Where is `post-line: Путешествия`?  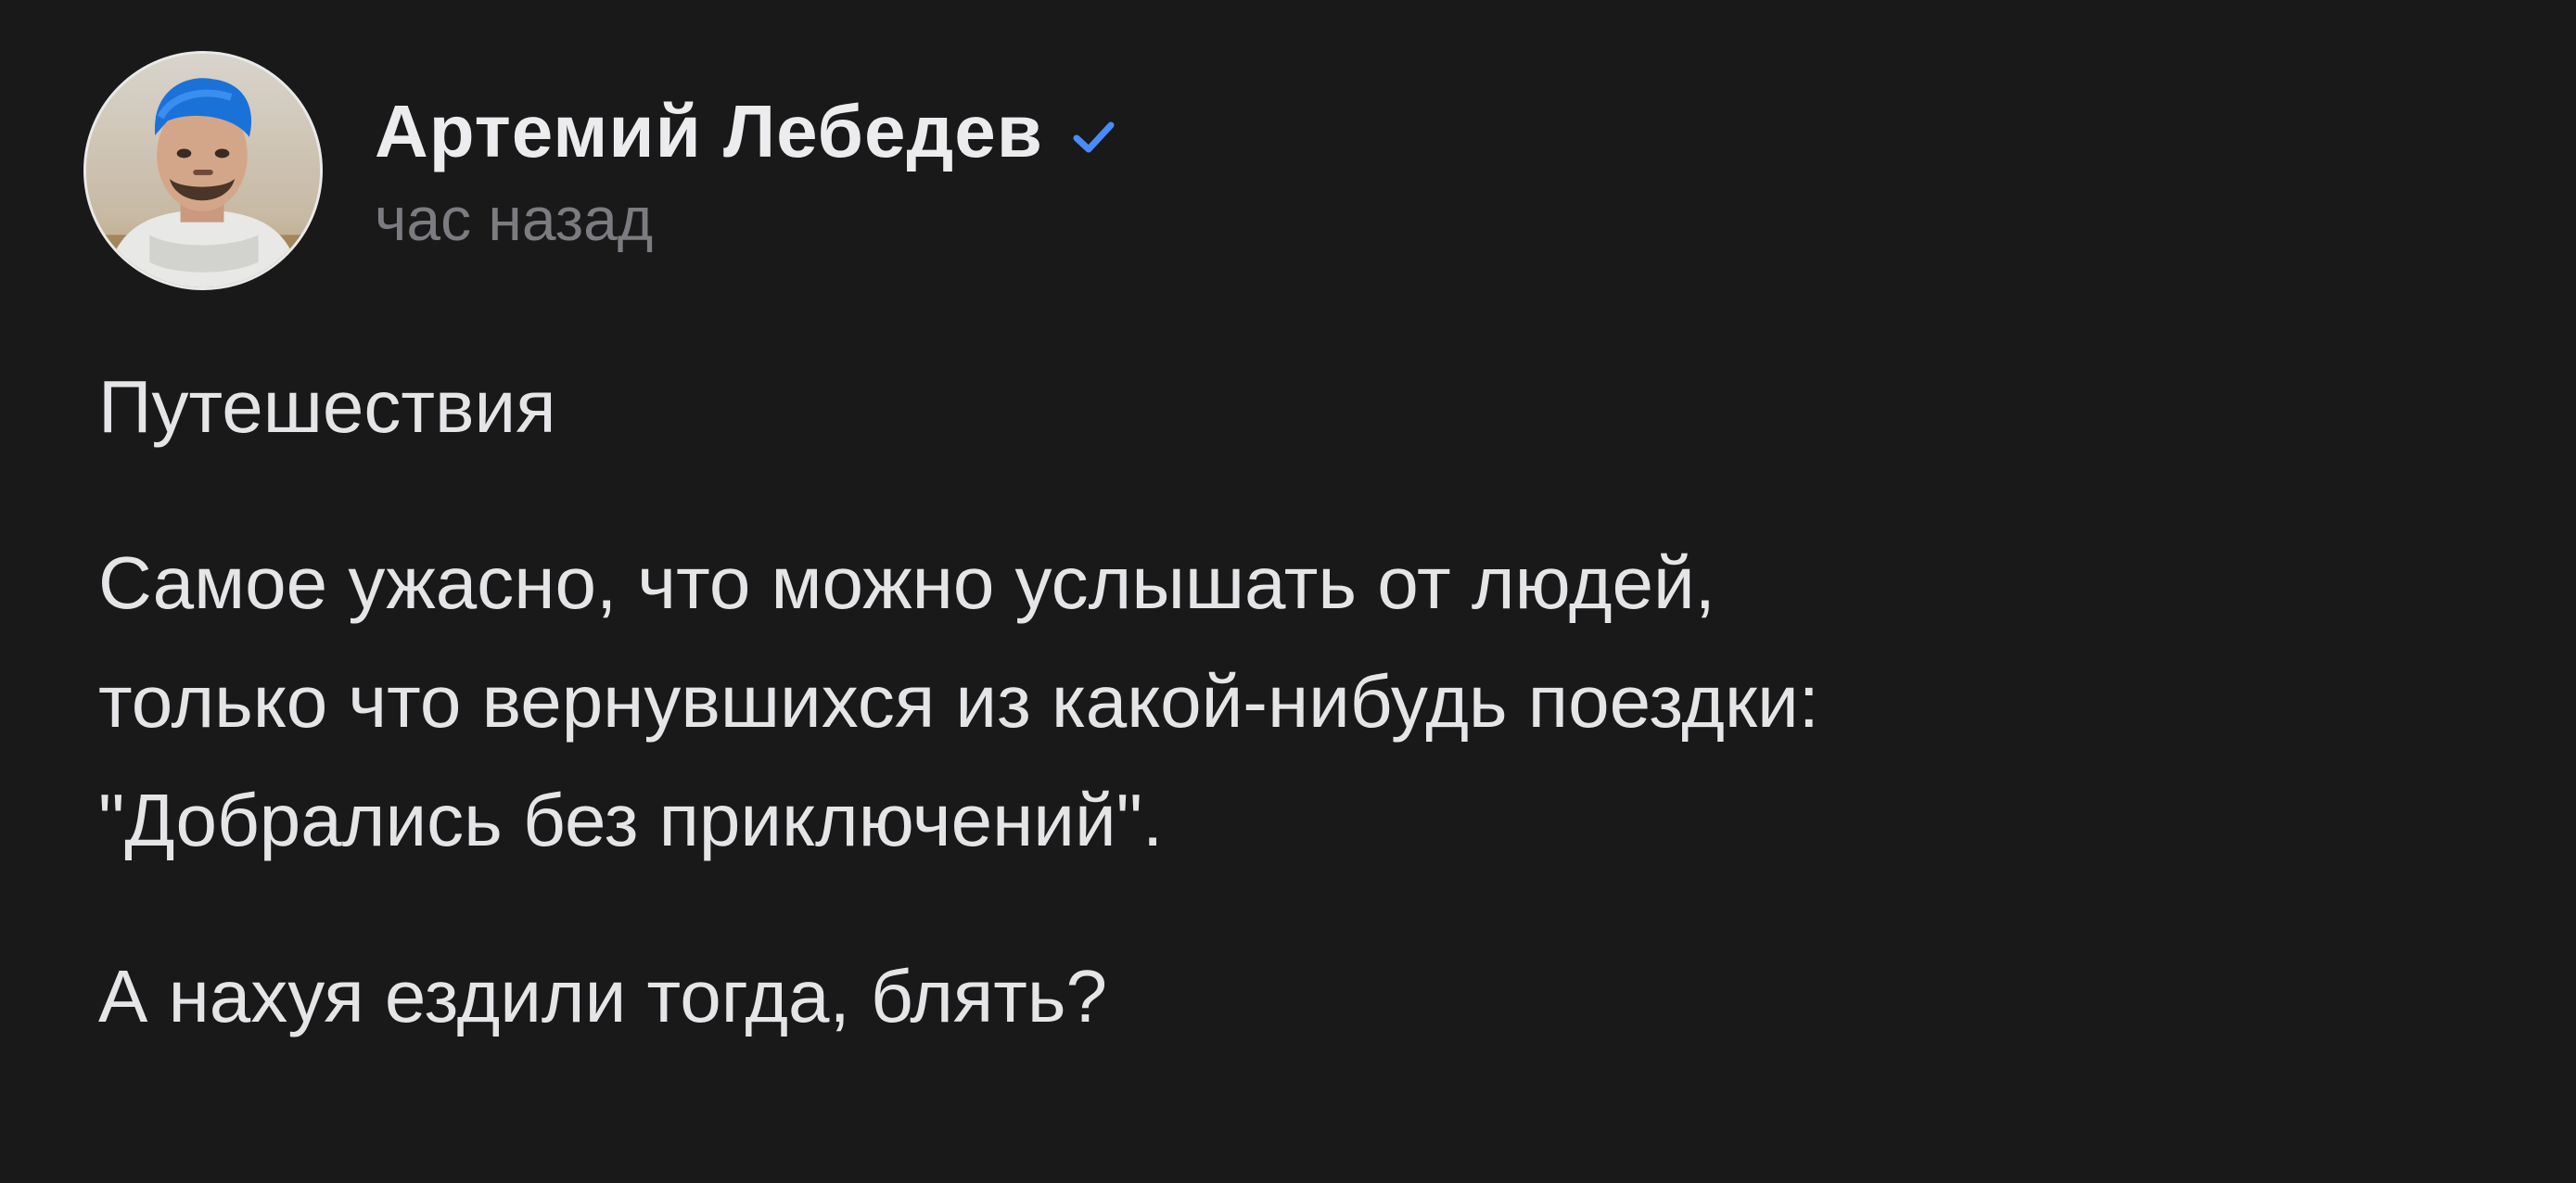
post-line: Путешествия is located at coordinates (327, 406).